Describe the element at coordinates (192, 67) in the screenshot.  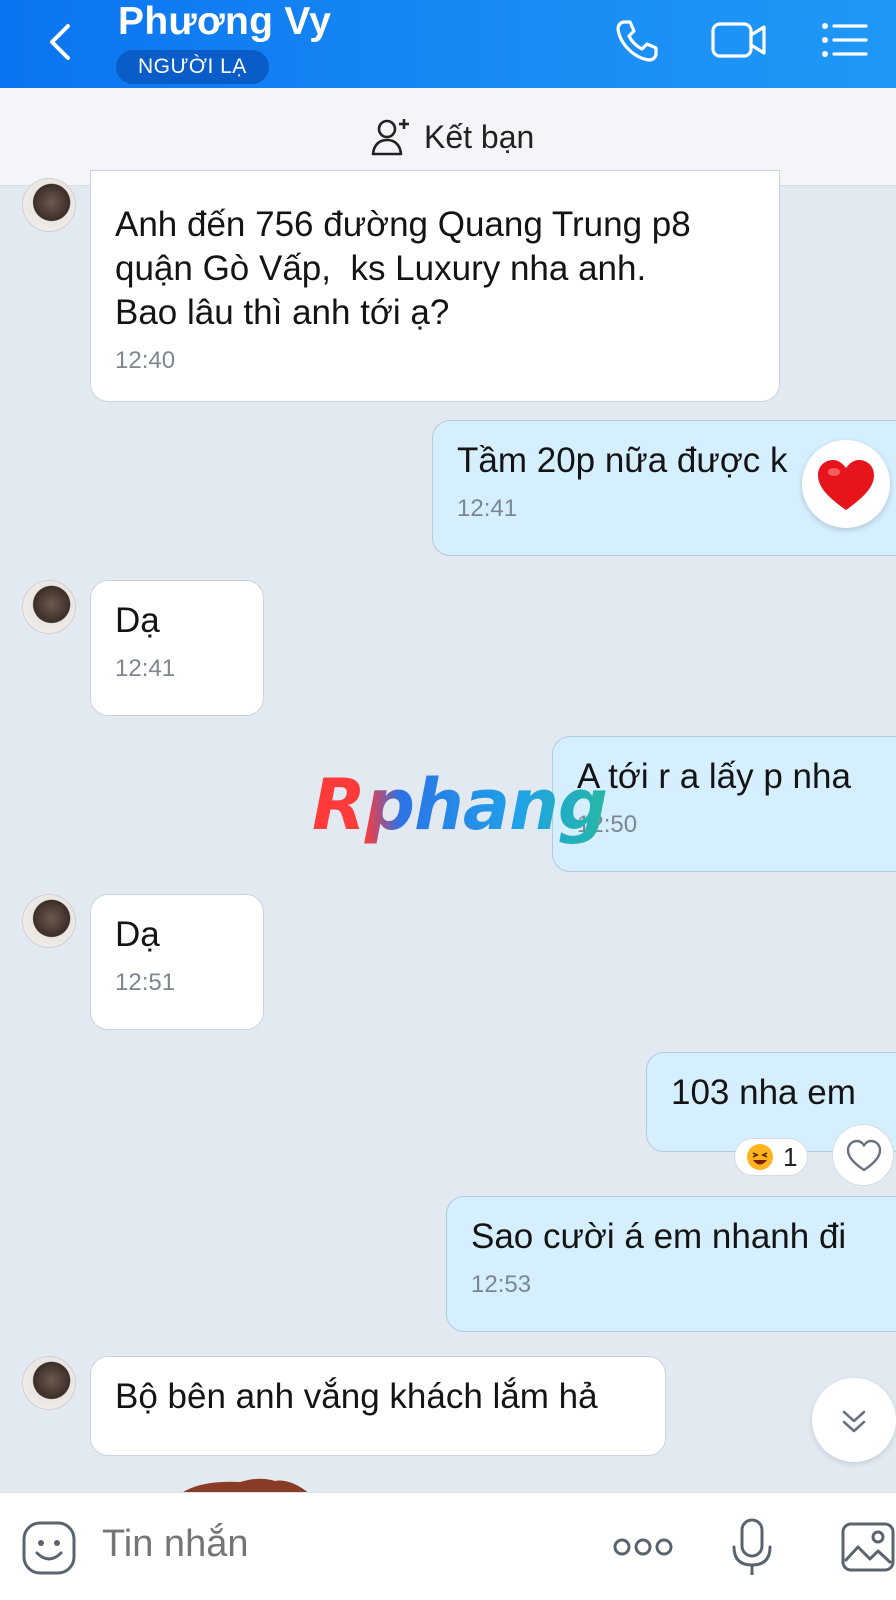
I see `stranger-badge: NGƯỜI LẠ` at that location.